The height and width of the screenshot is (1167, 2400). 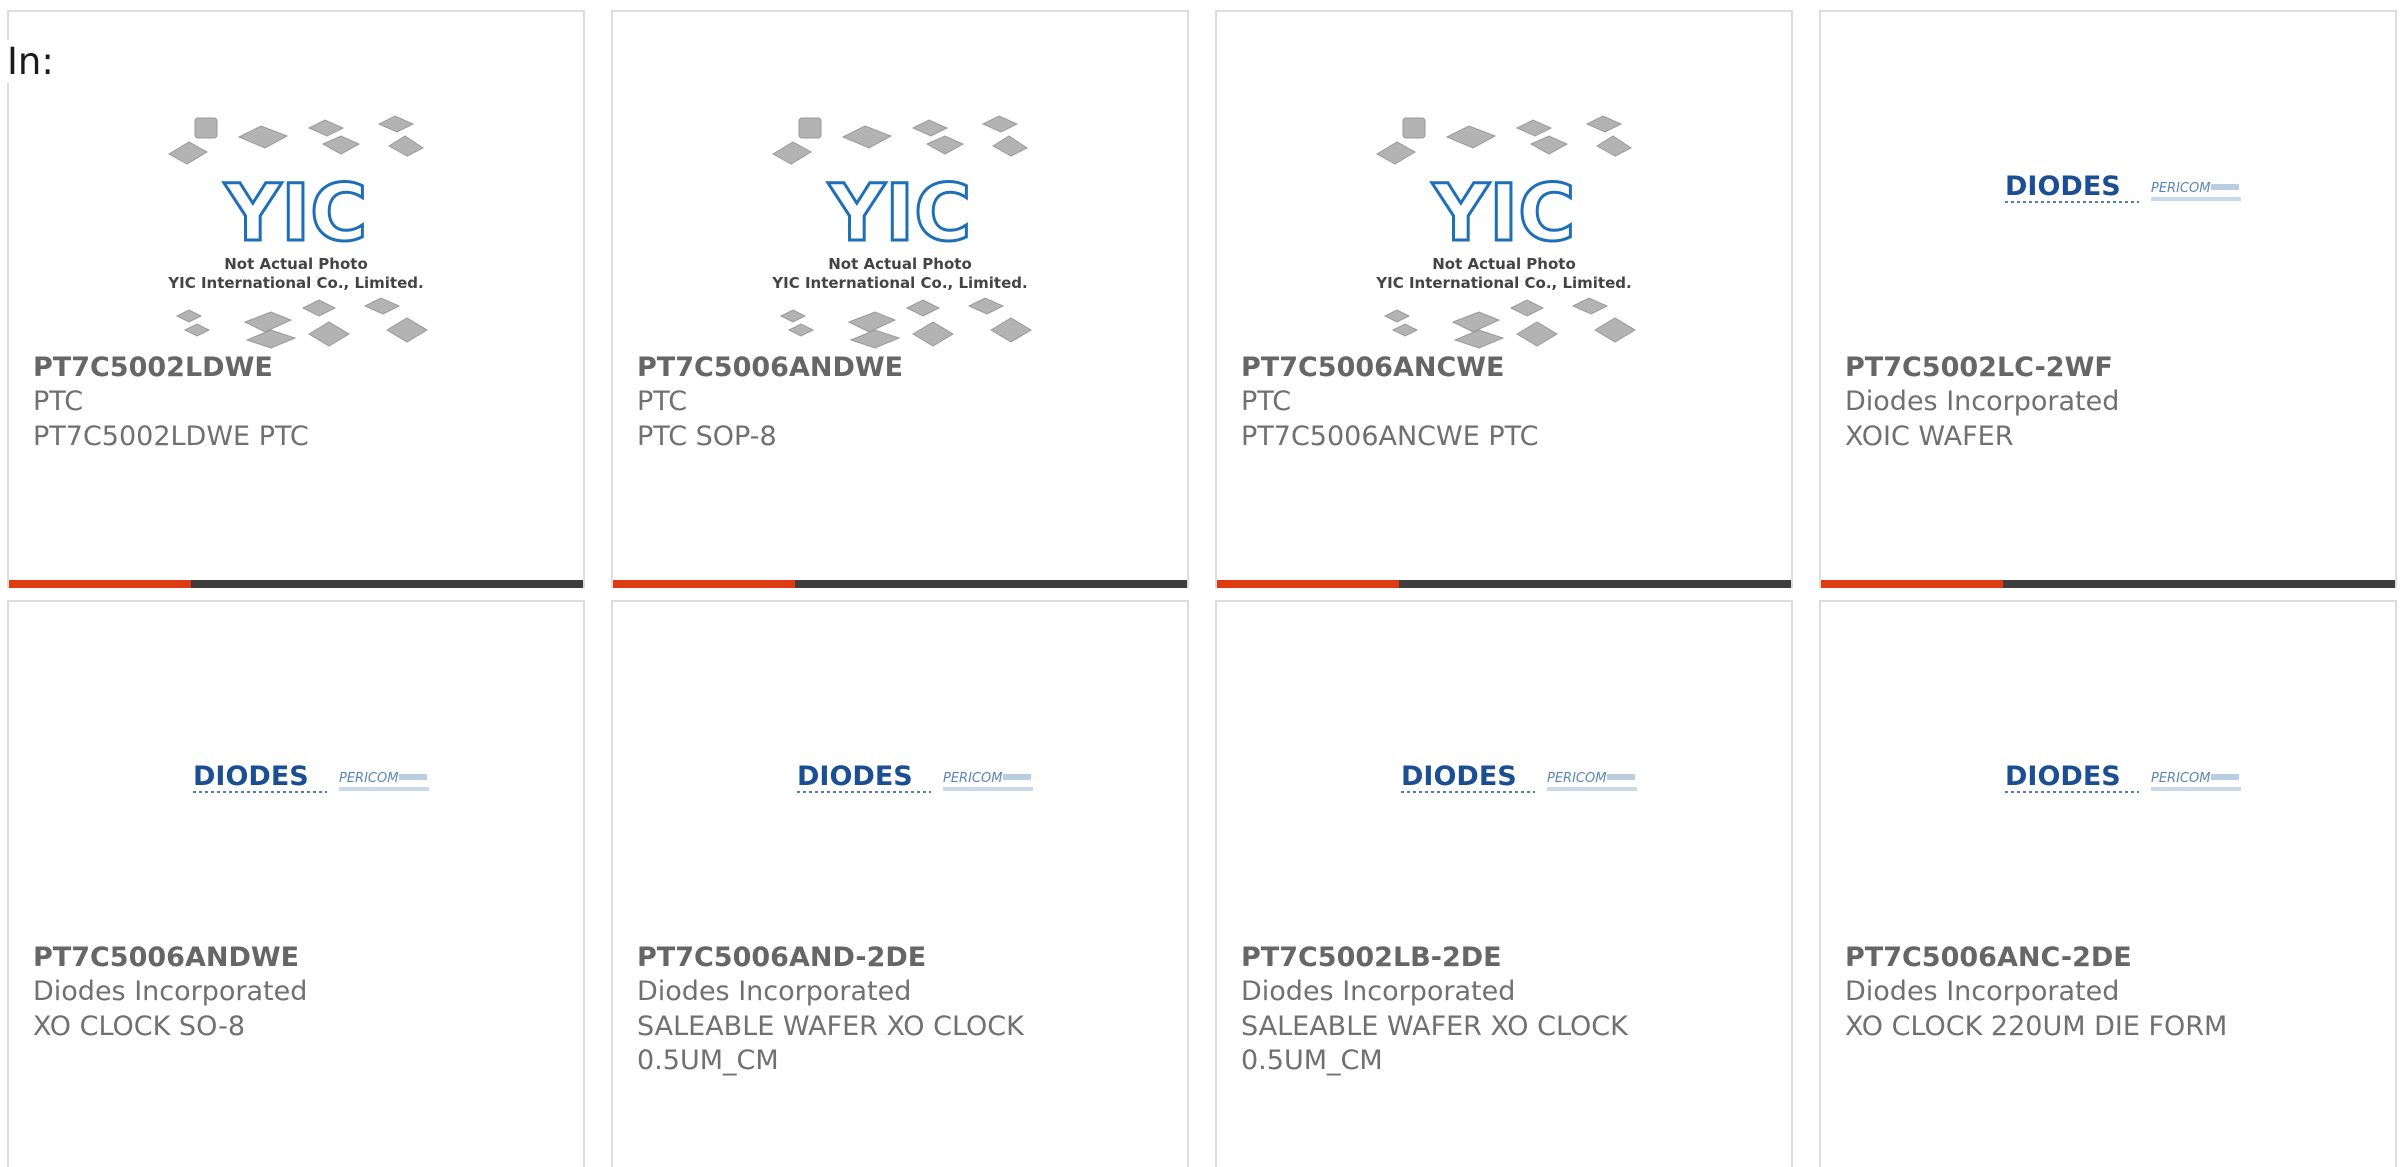 What do you see at coordinates (1979, 367) in the screenshot?
I see `product-part-number: PT7C5002LC-2WF` at bounding box center [1979, 367].